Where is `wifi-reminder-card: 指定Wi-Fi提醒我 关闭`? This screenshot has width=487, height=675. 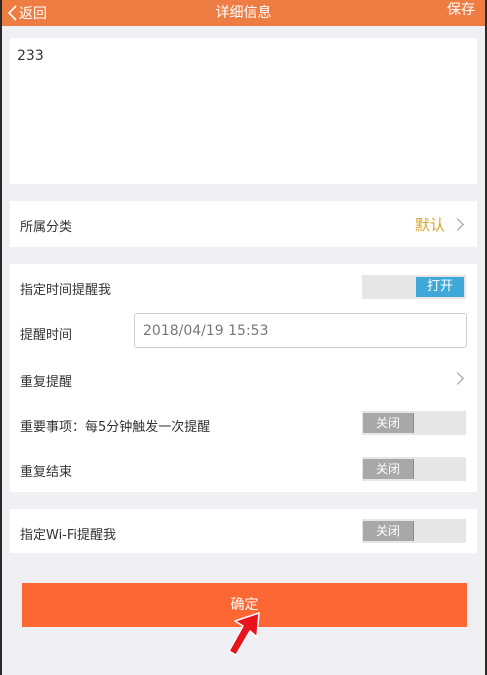
wifi-reminder-card: 指定Wi-Fi提醒我 关闭 is located at coordinates (243, 531).